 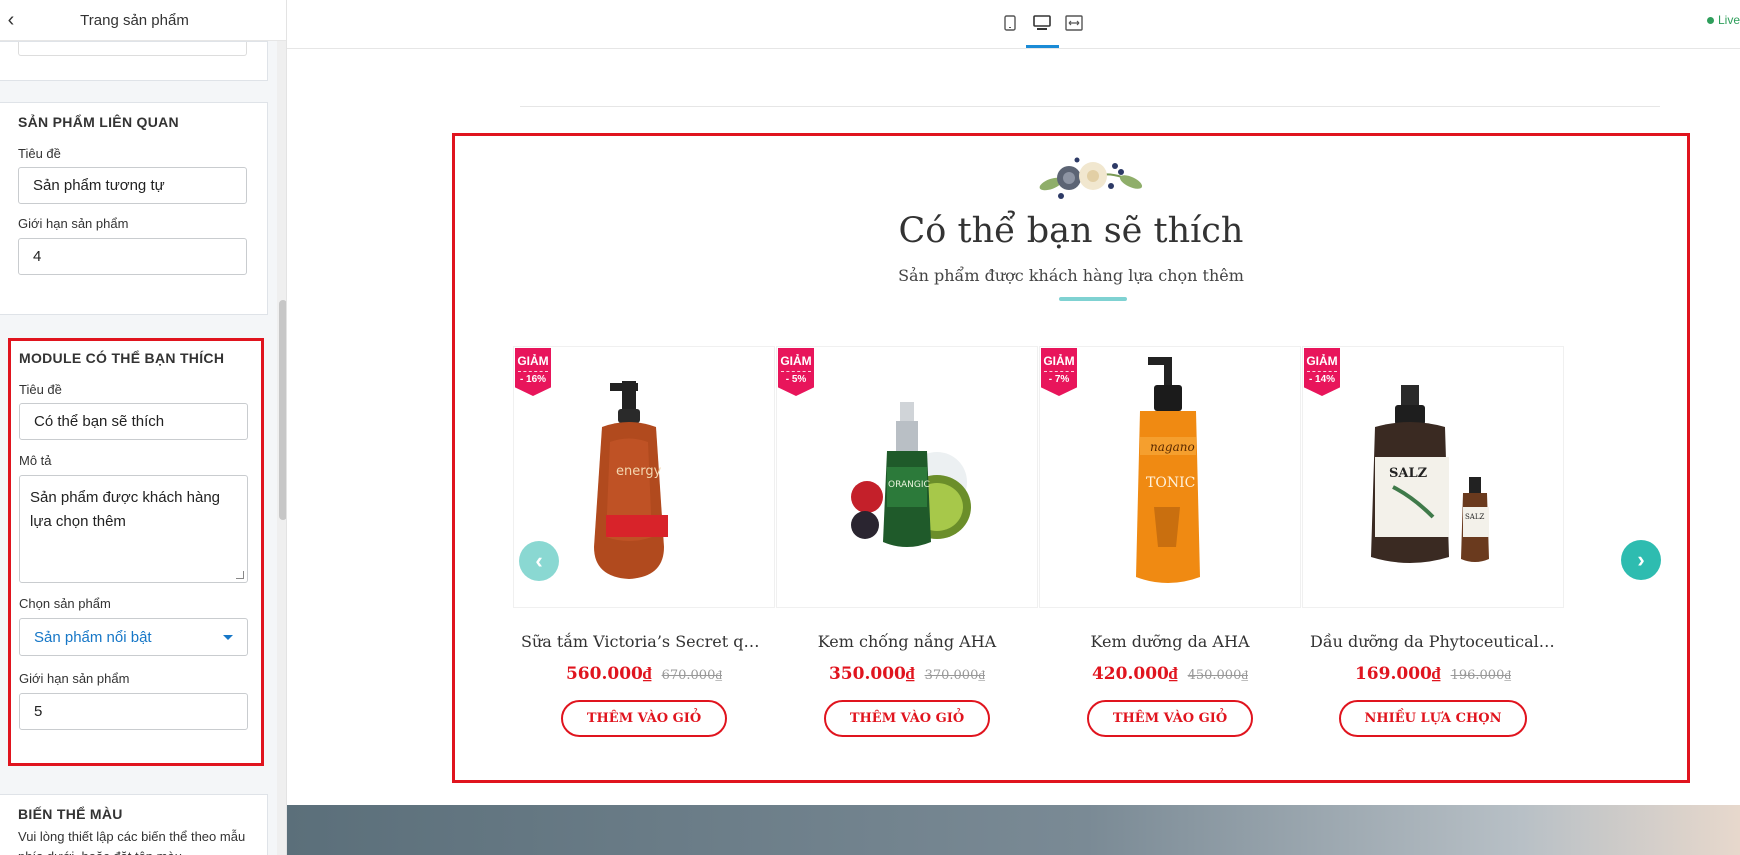 I want to click on previous-settings-card, so click(x=134, y=61).